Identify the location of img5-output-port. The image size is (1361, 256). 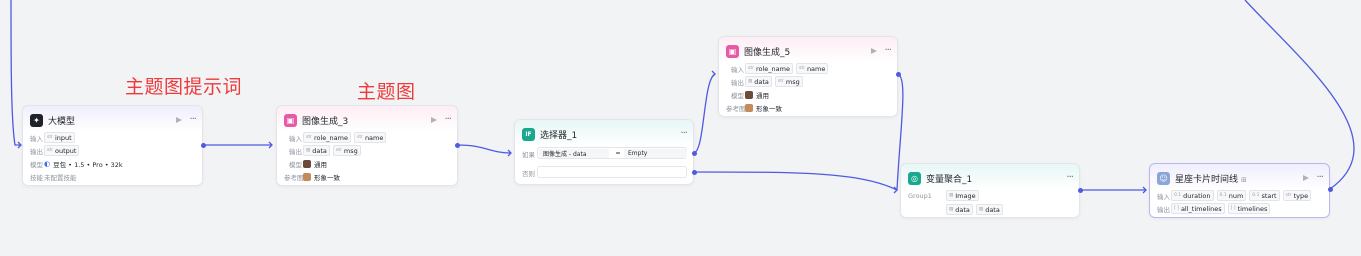
(898, 74).